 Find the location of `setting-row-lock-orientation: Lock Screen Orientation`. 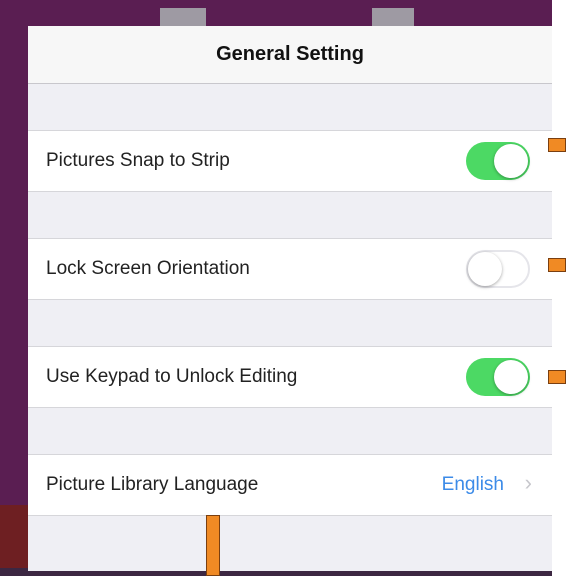

setting-row-lock-orientation: Lock Screen Orientation is located at coordinates (290, 269).